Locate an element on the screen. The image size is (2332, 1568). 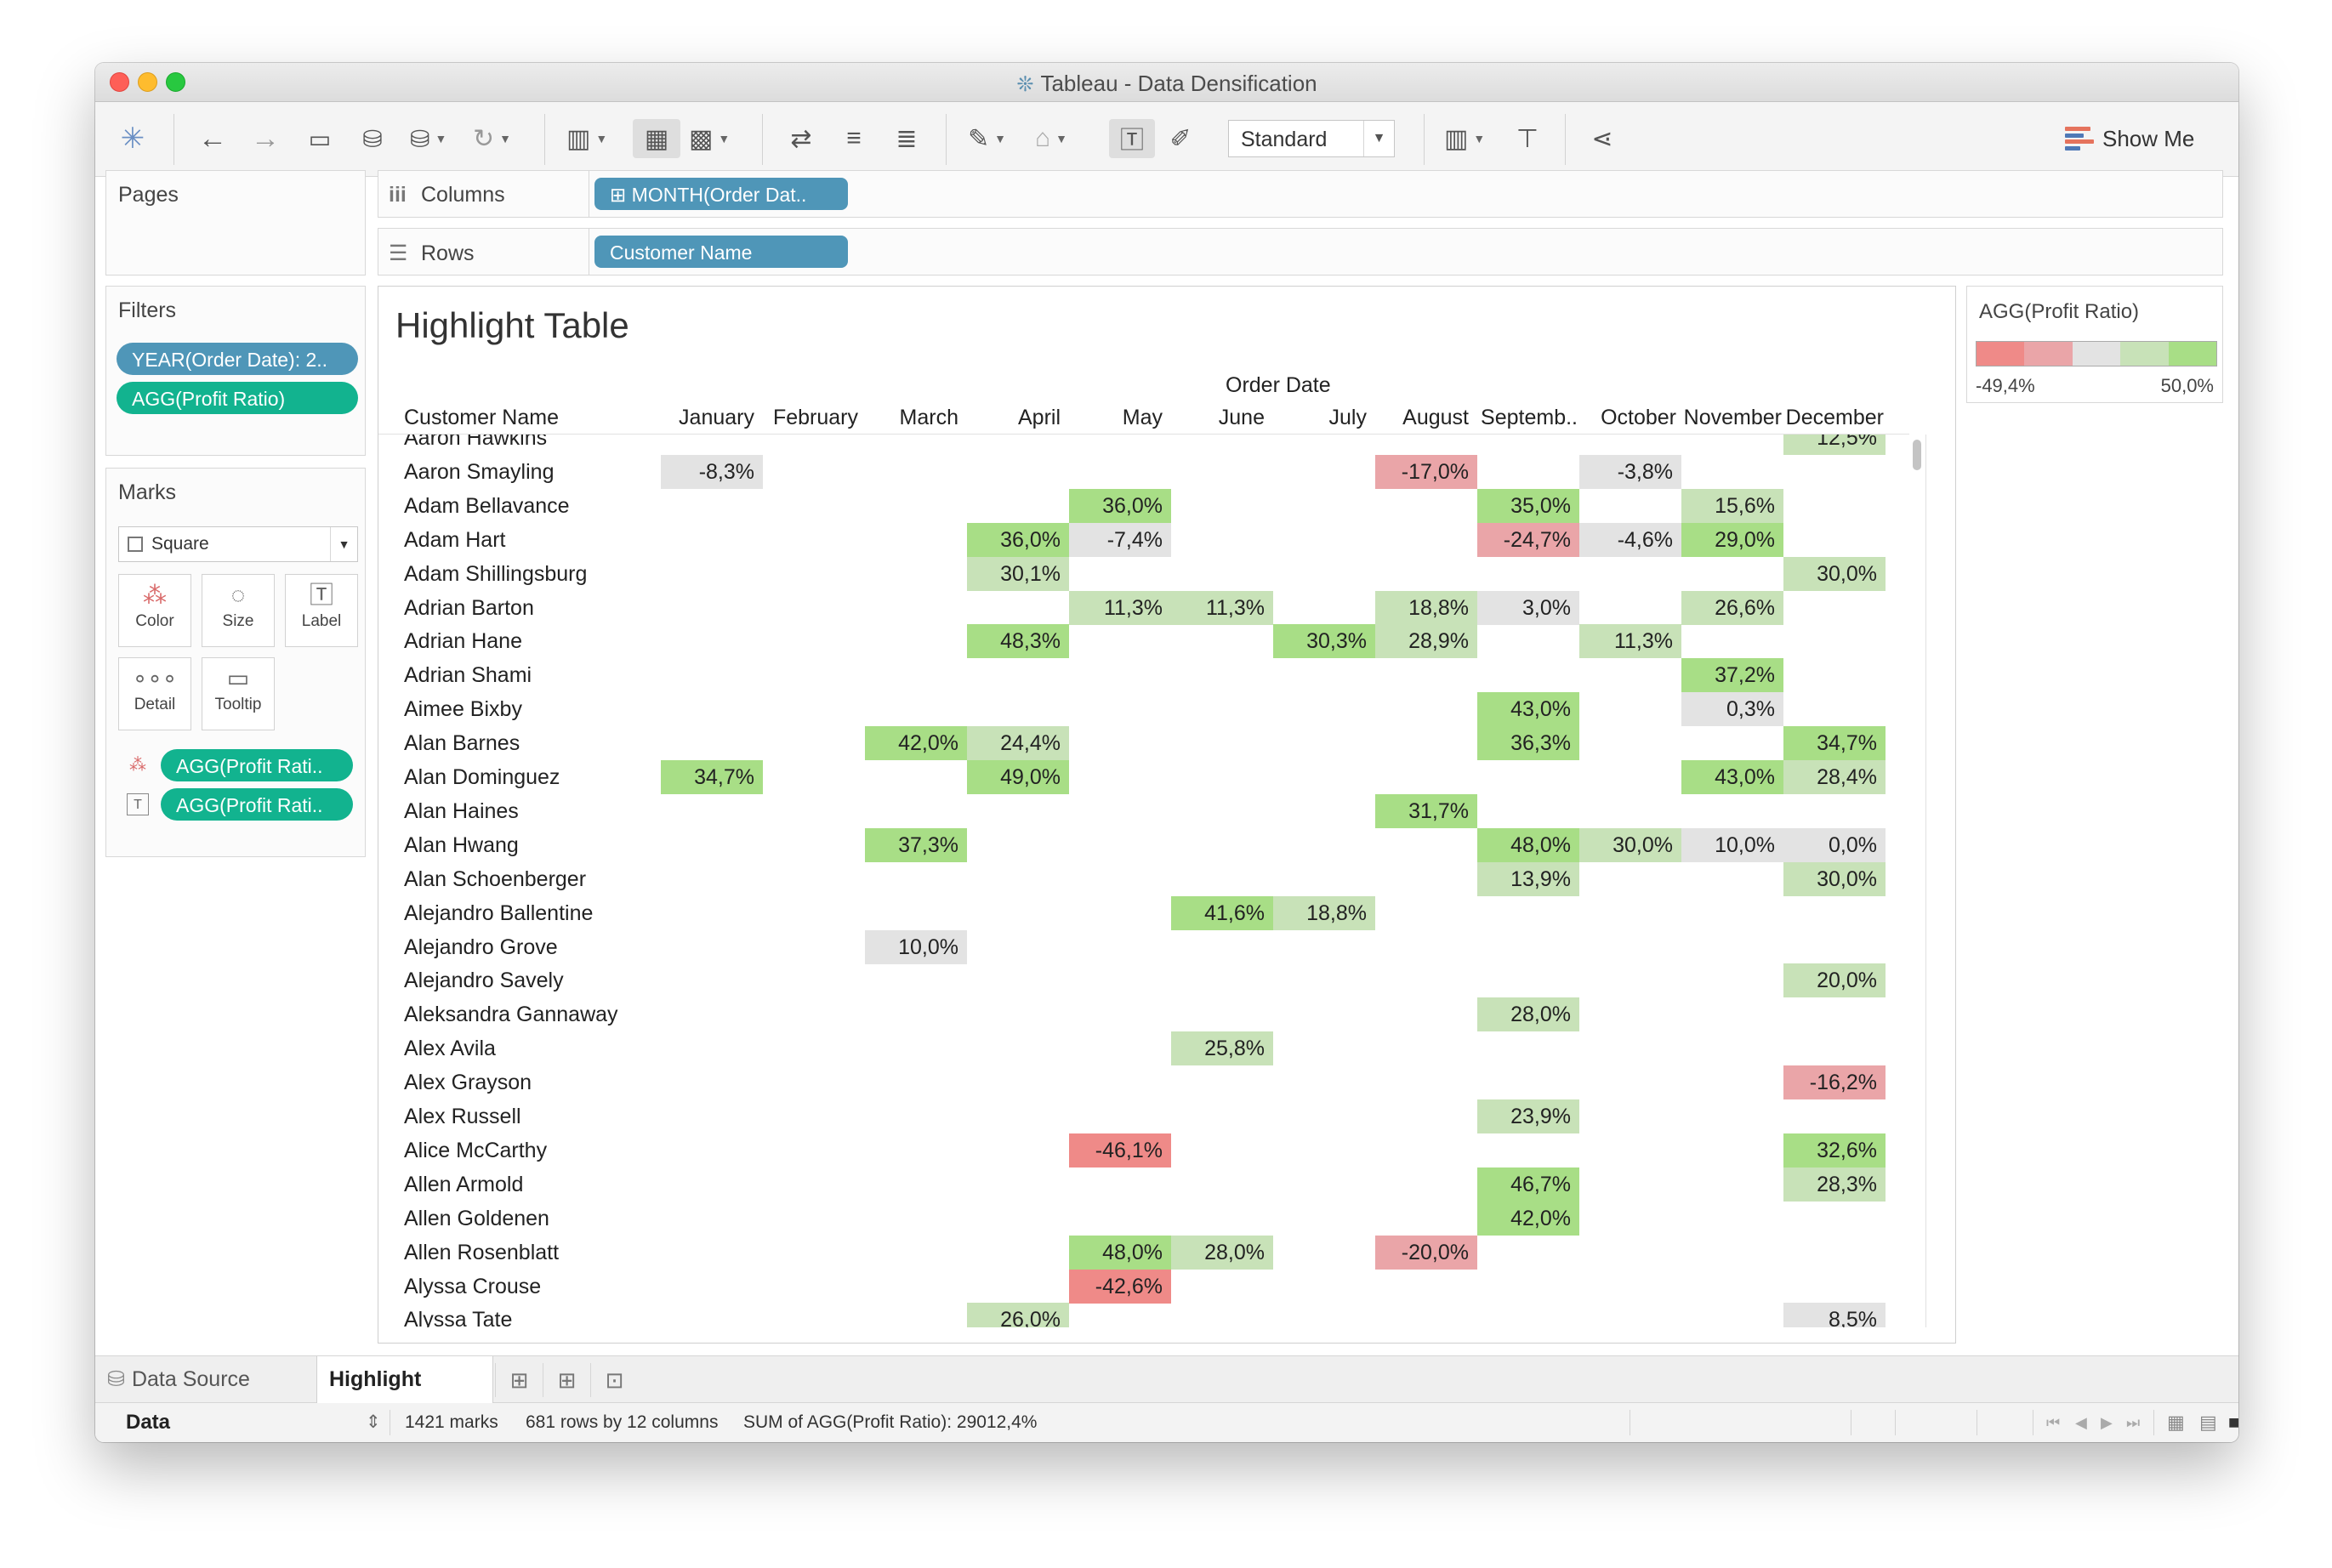
table-cell: 28,3% is located at coordinates (1834, 1184).